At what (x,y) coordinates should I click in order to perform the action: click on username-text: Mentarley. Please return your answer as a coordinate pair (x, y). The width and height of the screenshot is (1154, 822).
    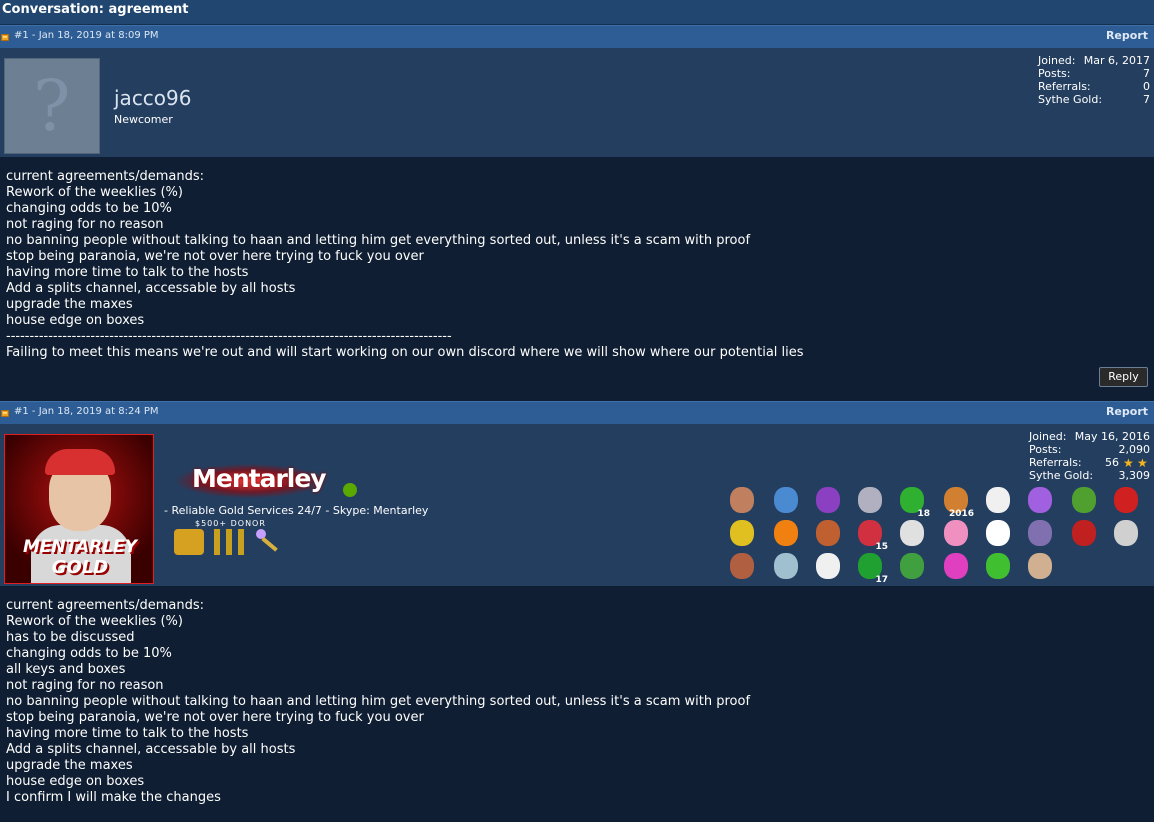
    Looking at the image, I should click on (259, 478).